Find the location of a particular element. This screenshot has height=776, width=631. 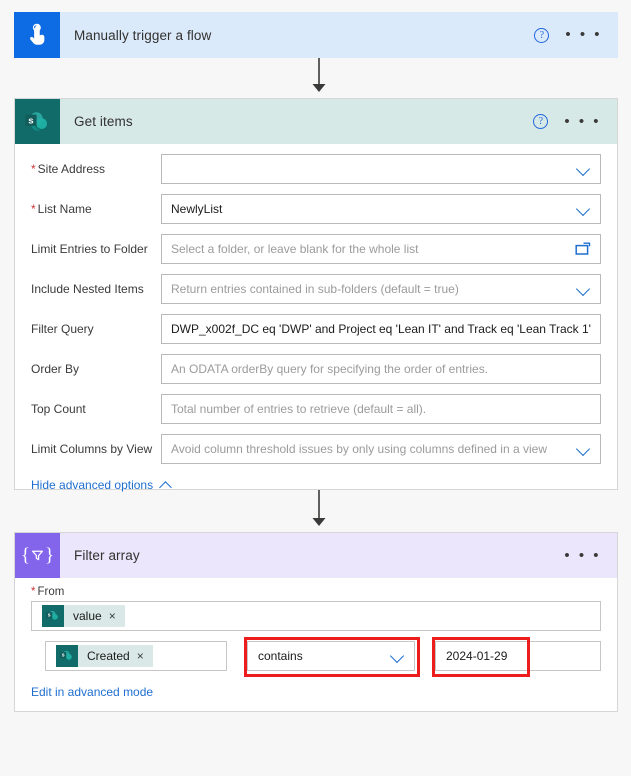

trigger-card-actions: ? • • • is located at coordinates (576, 35).